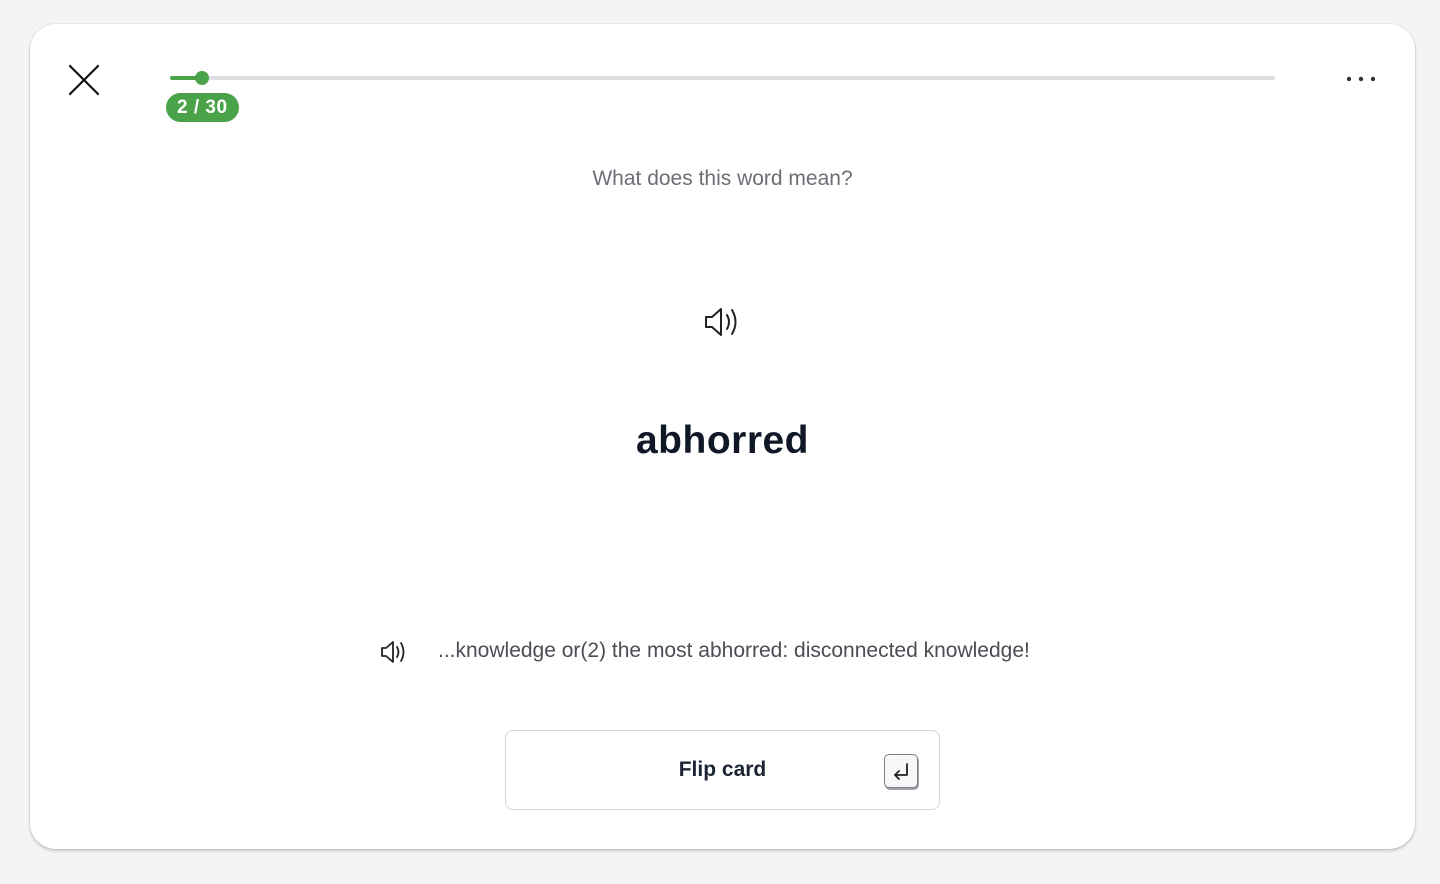 Image resolution: width=1440 pixels, height=884 pixels. What do you see at coordinates (722, 440) in the screenshot?
I see `vocabulary-word: abhorred` at bounding box center [722, 440].